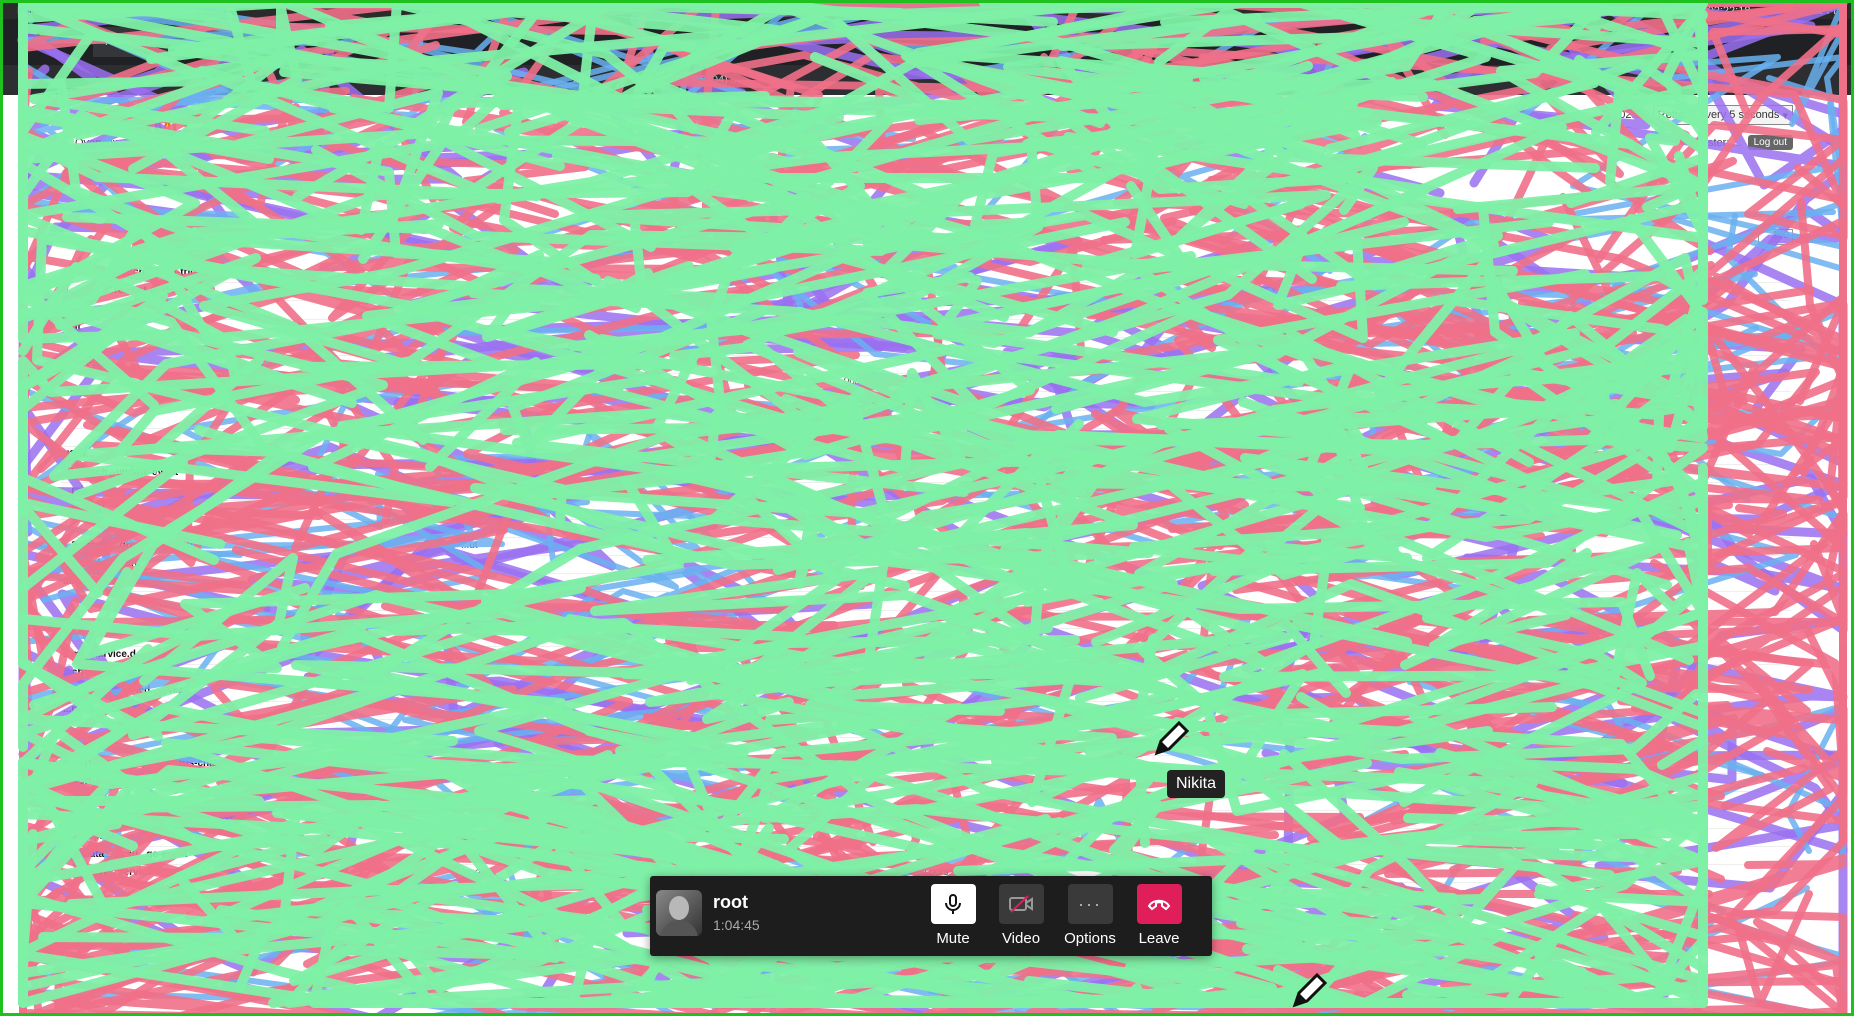  Describe the element at coordinates (62, 11) in the screenshot. I see `menu-view: View` at that location.